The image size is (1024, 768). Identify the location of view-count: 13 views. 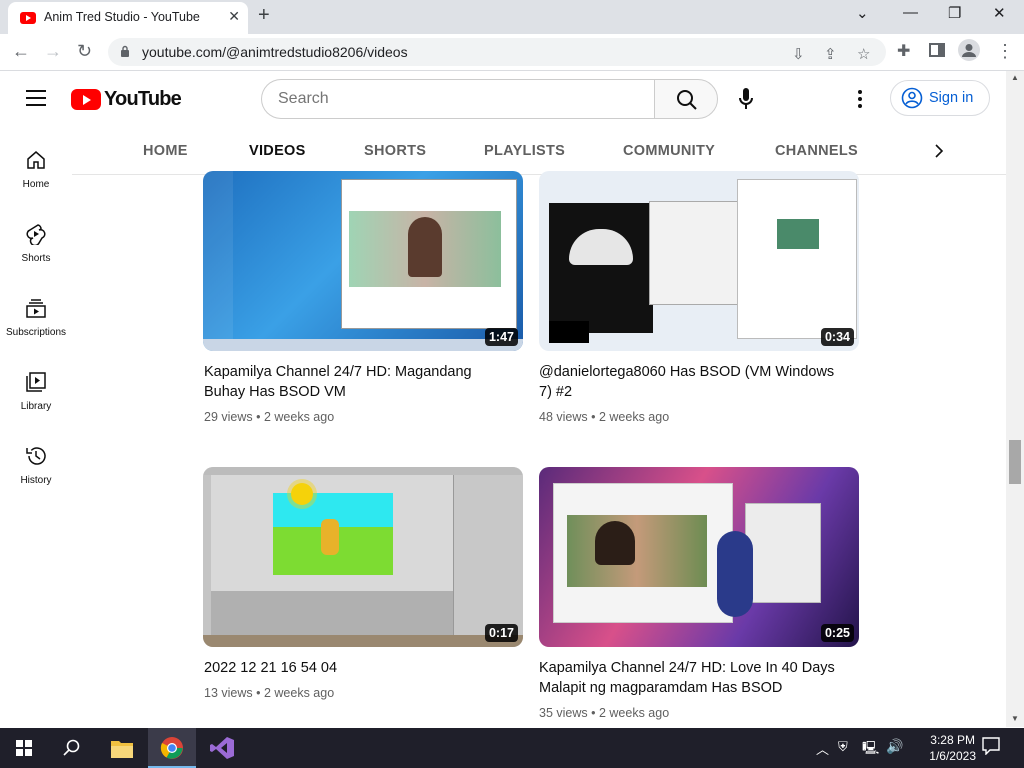
(228, 693).